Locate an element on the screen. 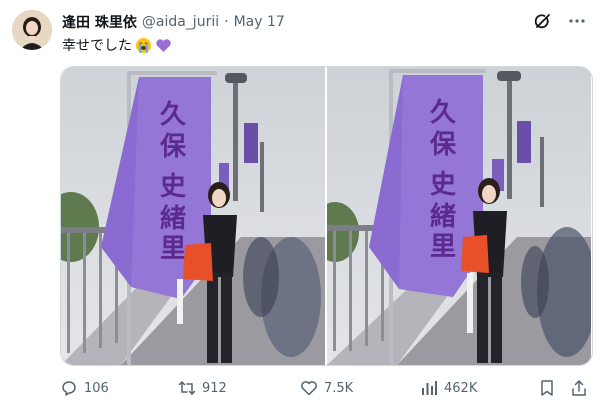  like-button: 7.5K is located at coordinates (326, 388).